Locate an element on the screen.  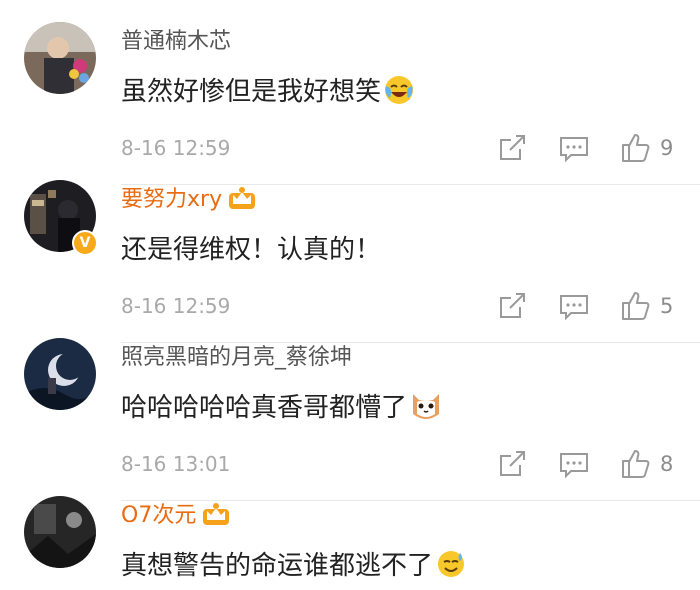
sweat-smile-emoji is located at coordinates (451, 569).